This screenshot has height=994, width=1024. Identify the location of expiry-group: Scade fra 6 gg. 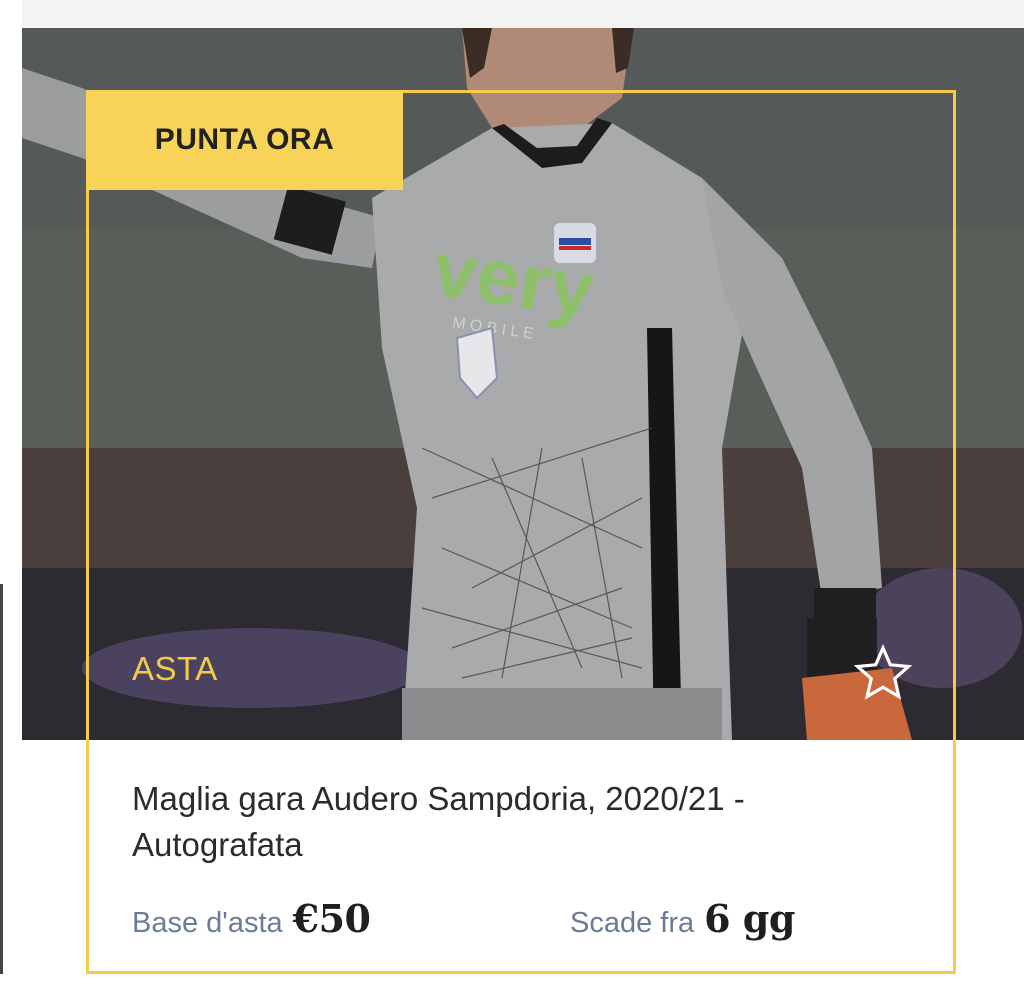
(682, 918).